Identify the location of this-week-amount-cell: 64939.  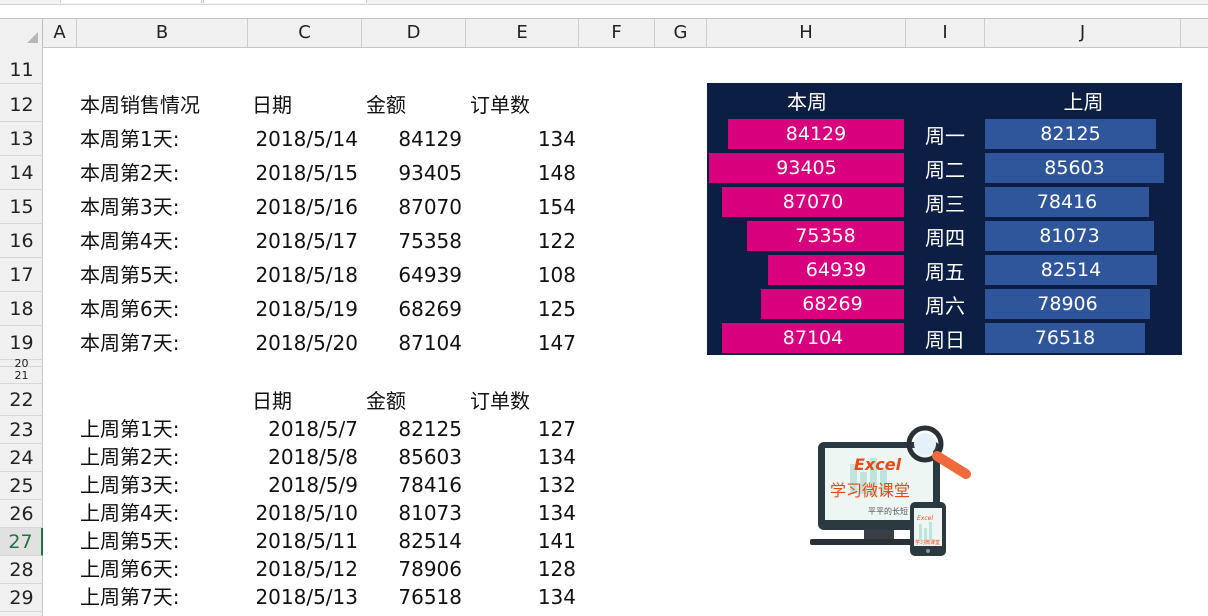
(412, 275).